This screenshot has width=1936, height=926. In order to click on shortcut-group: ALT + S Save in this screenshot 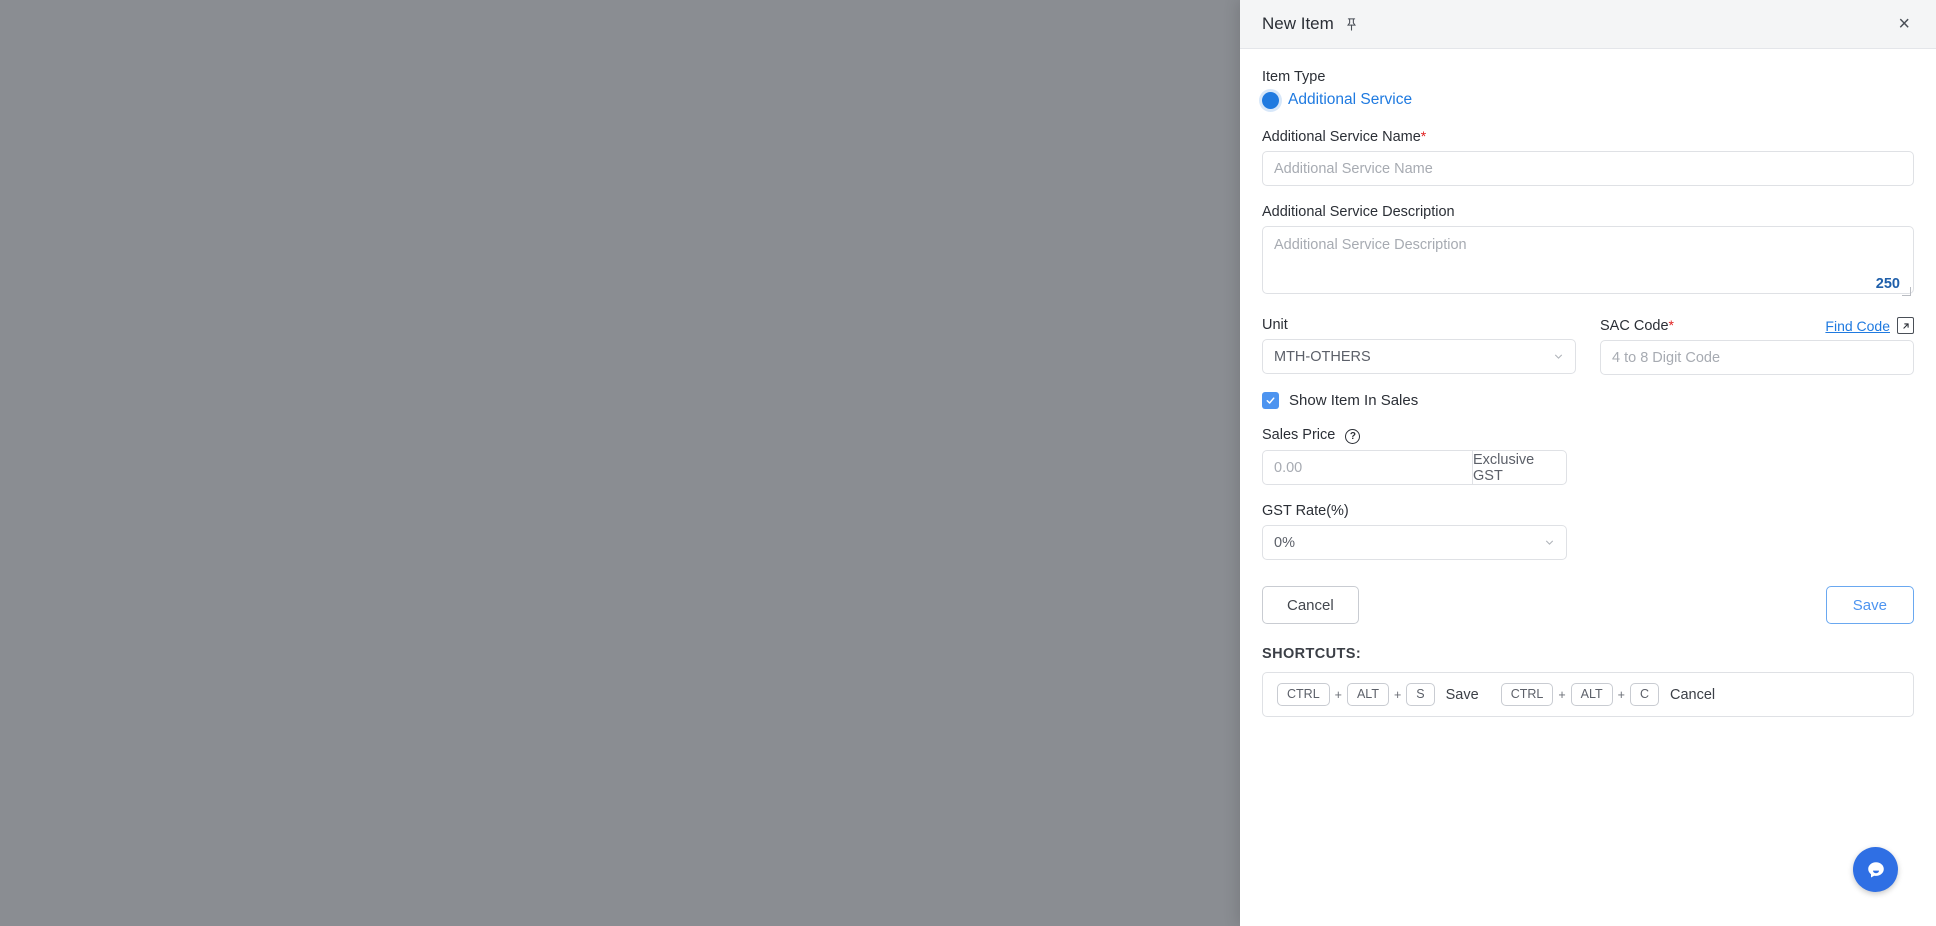, I will do `click(389, 881)`.